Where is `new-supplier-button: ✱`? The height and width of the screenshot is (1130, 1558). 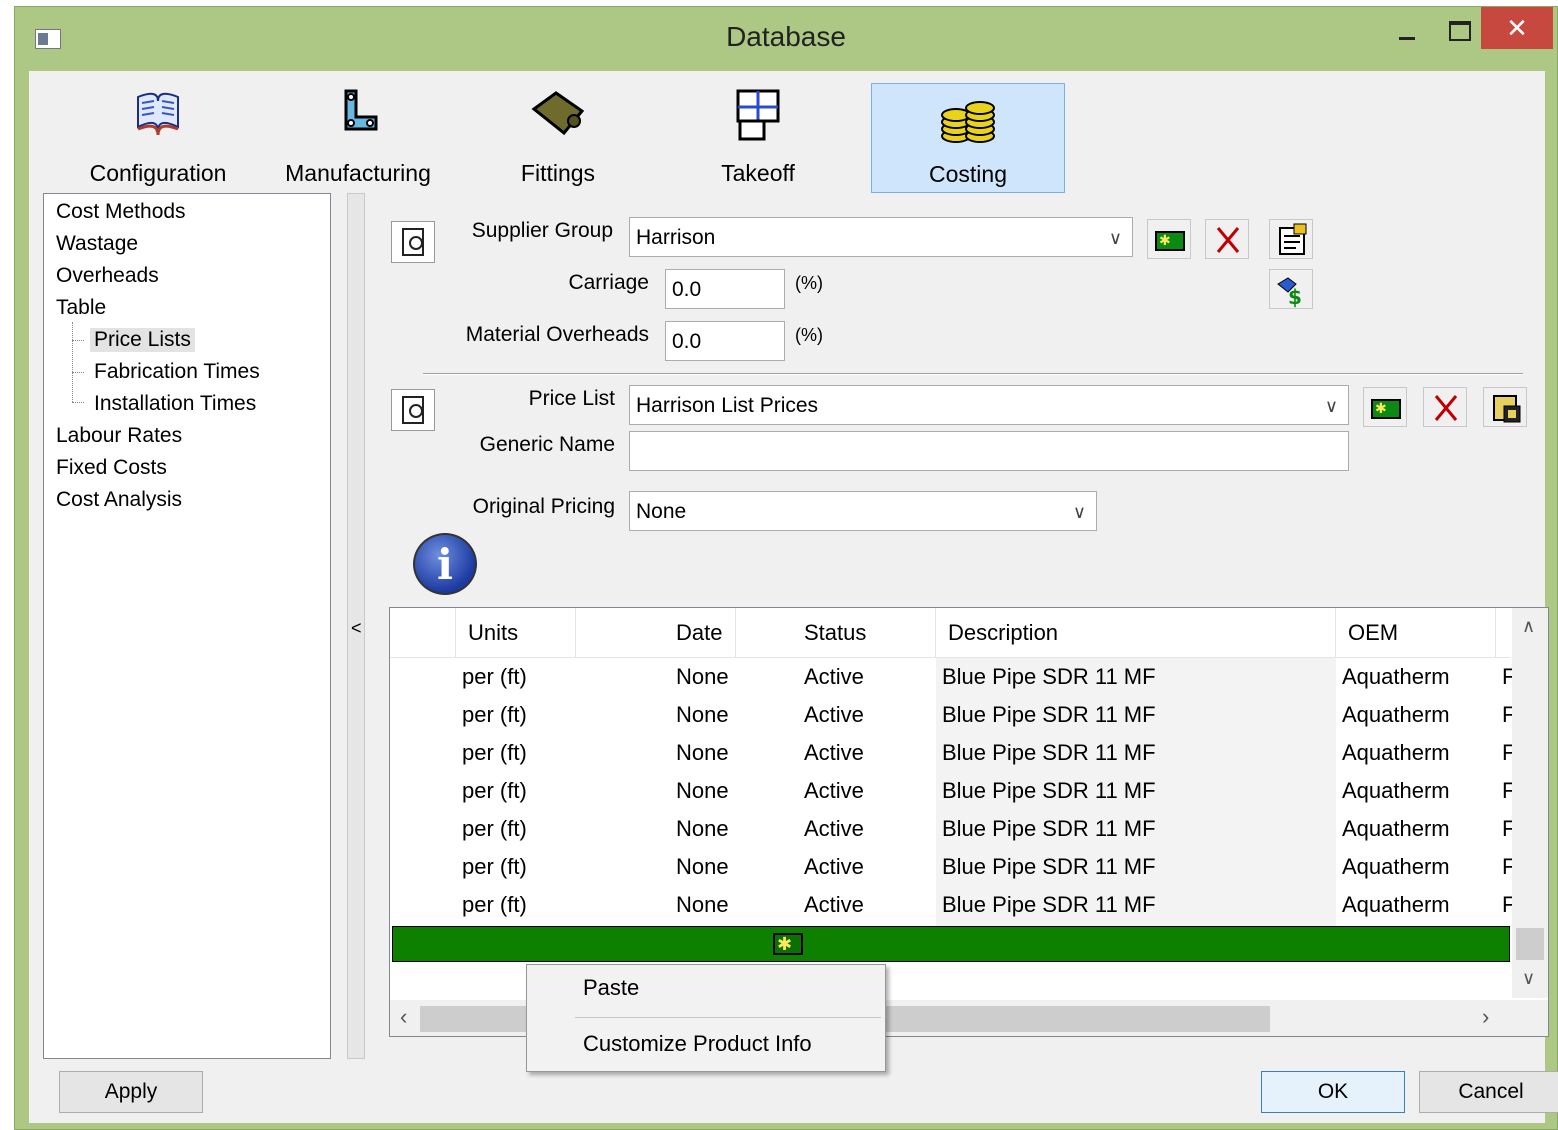 new-supplier-button: ✱ is located at coordinates (1169, 239).